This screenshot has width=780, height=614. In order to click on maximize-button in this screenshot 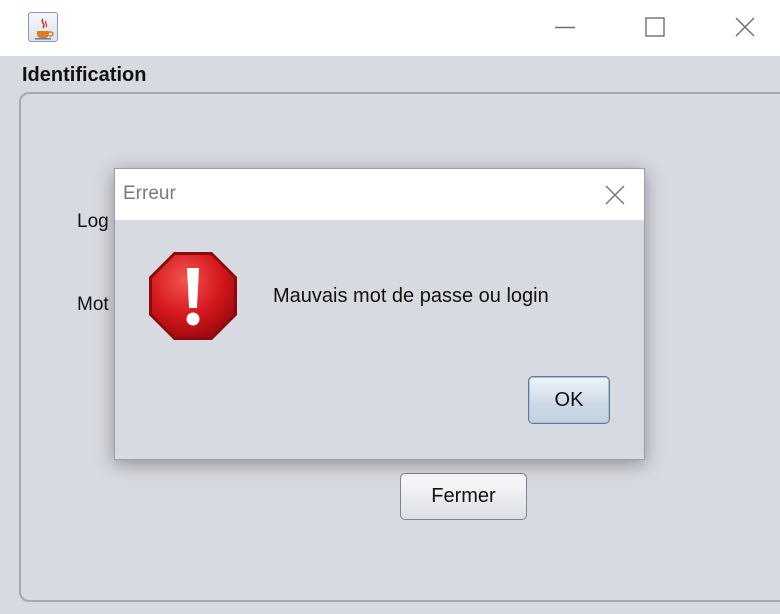, I will do `click(655, 27)`.